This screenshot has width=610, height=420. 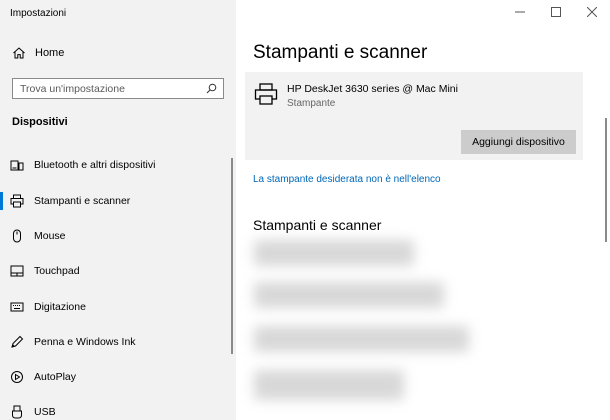 What do you see at coordinates (118, 236) in the screenshot?
I see `sidebar-item-mouse: Mouse` at bounding box center [118, 236].